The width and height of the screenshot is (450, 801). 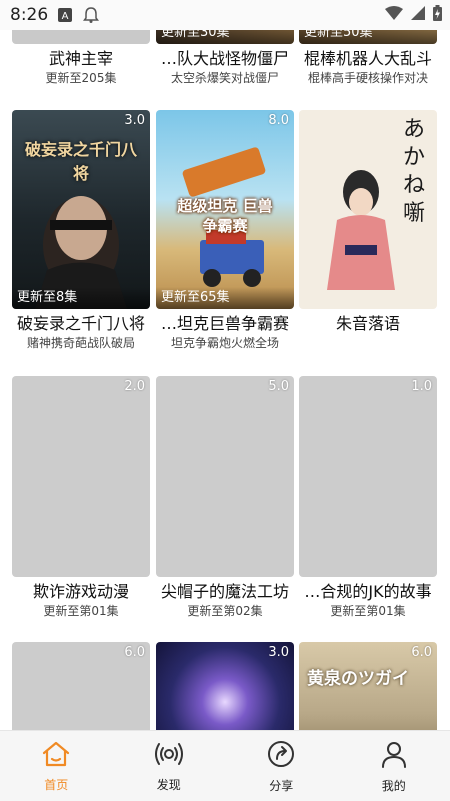 I want to click on video-title: 棍棒机器人大乱斗, so click(x=368, y=59).